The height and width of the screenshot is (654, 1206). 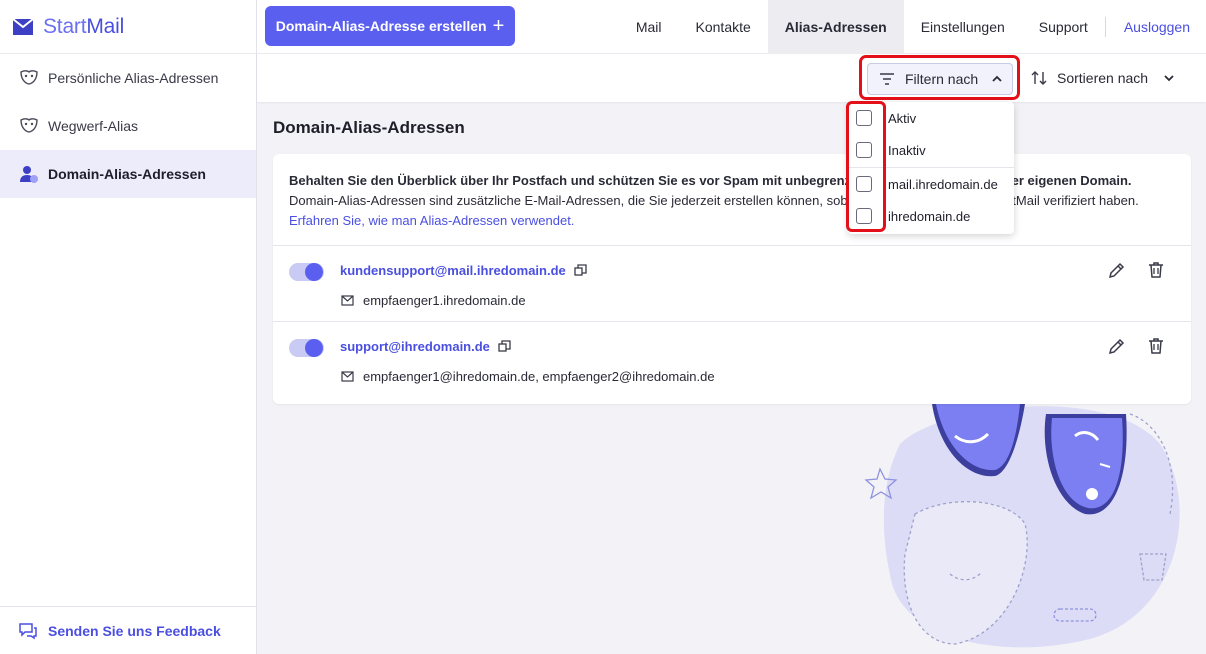 What do you see at coordinates (1156, 27) in the screenshot?
I see `logout-link: Ausloggen` at bounding box center [1156, 27].